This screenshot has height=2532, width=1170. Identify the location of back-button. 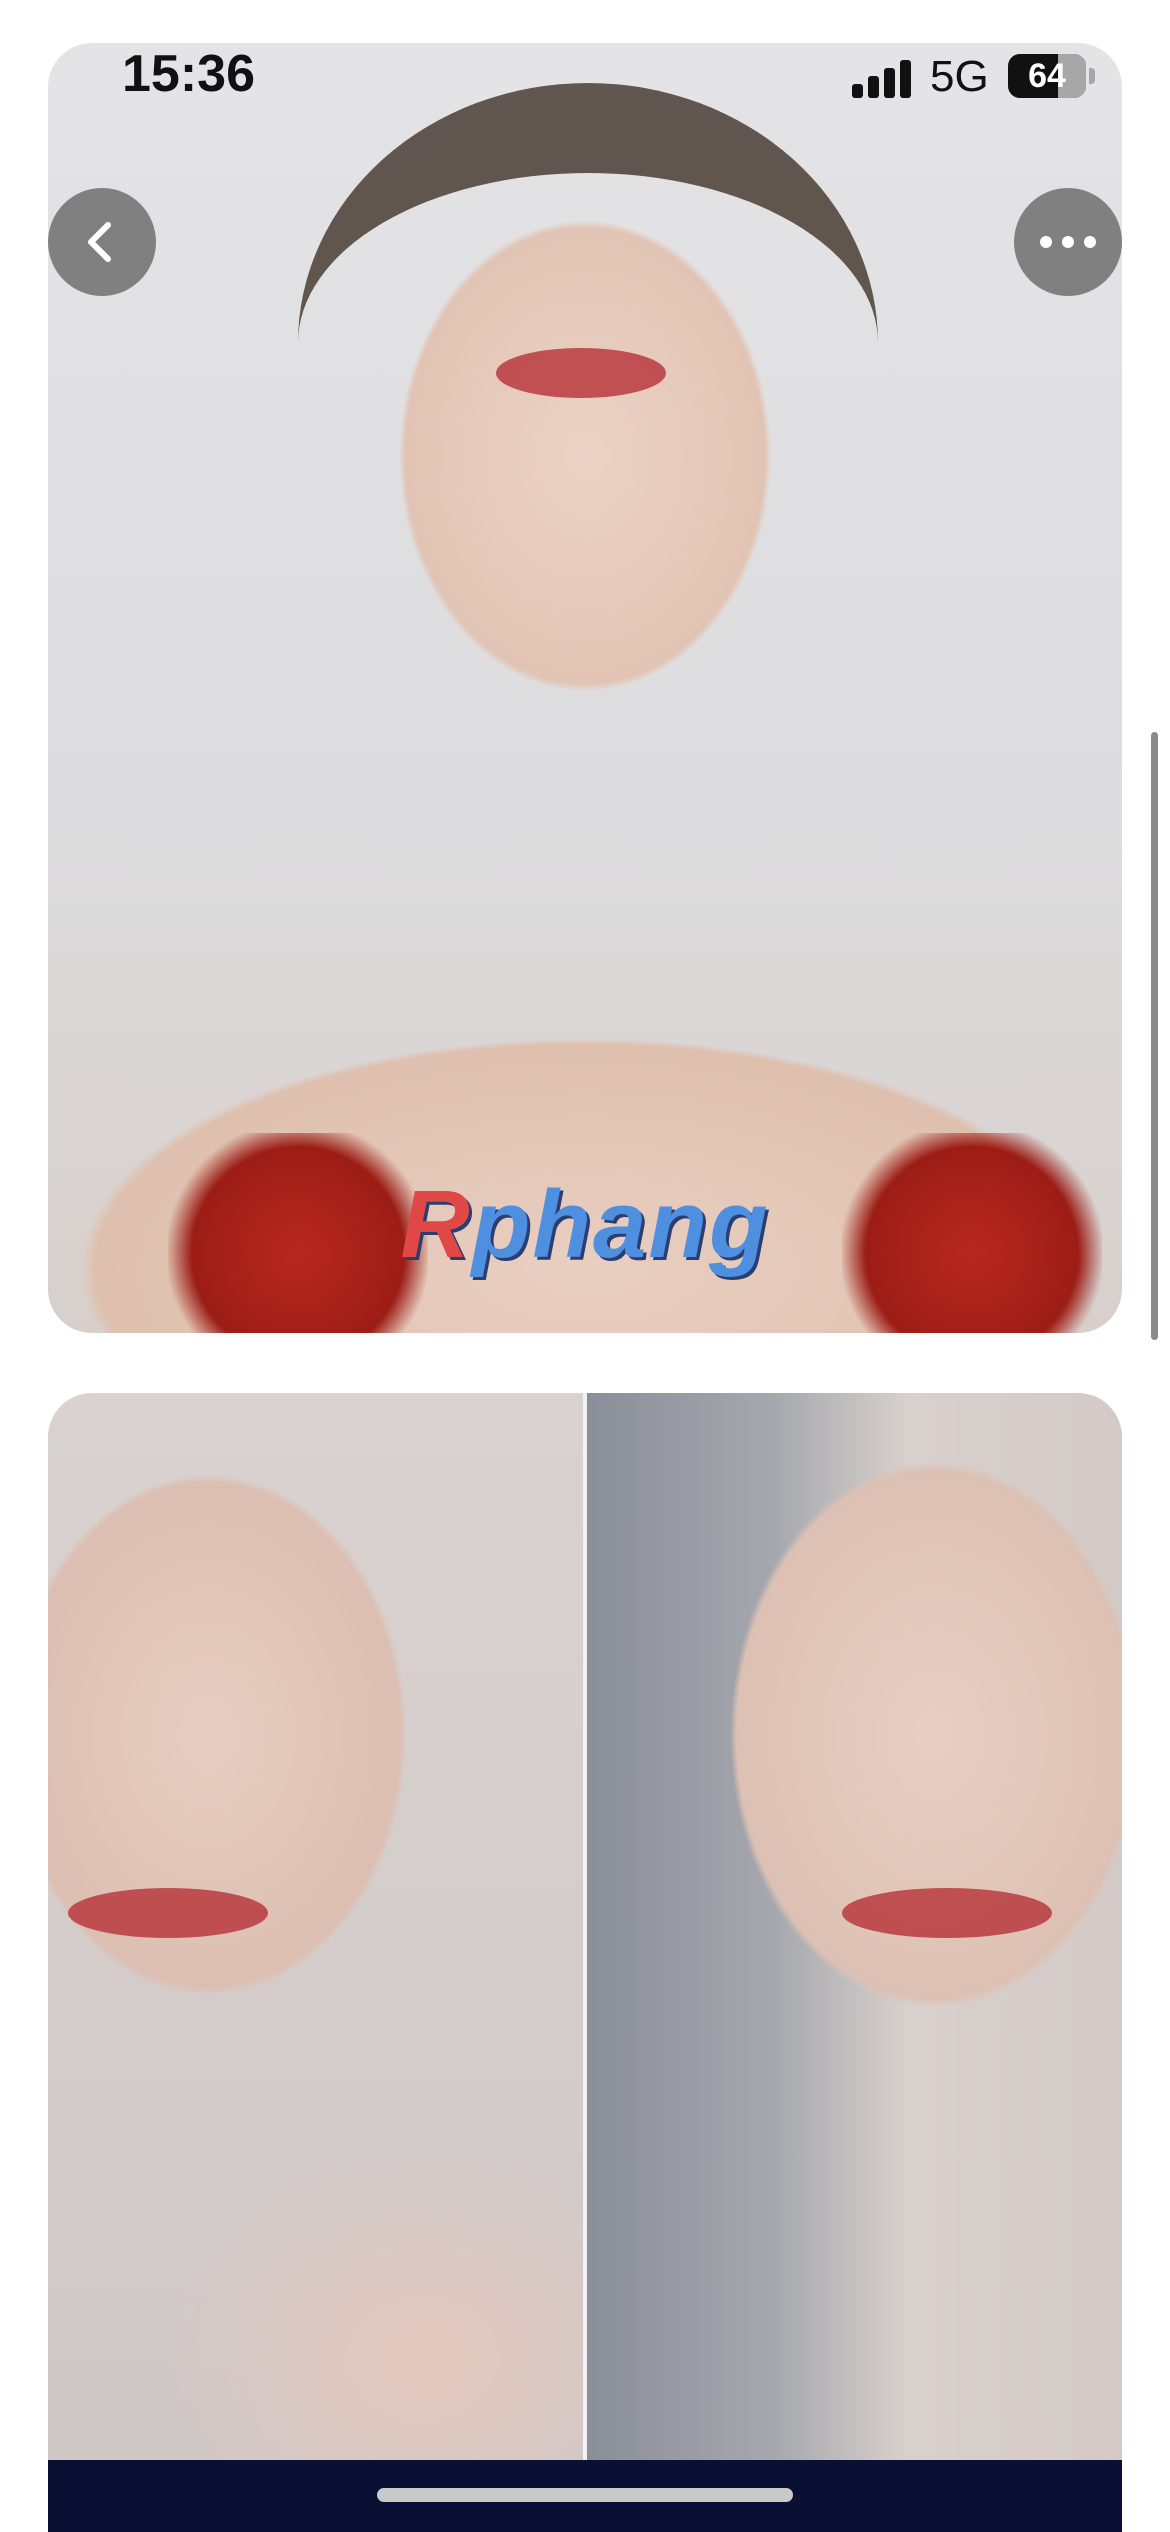
(102, 242).